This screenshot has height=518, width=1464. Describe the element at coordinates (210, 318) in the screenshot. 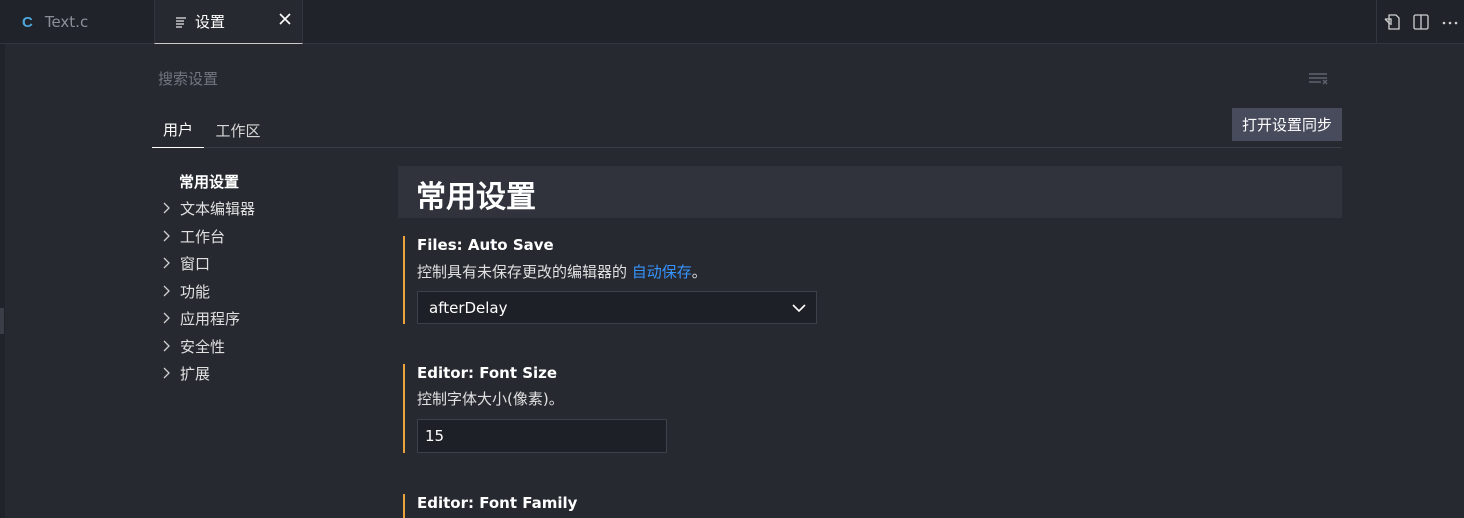

I see `toc-item-label: 应用程序` at that location.